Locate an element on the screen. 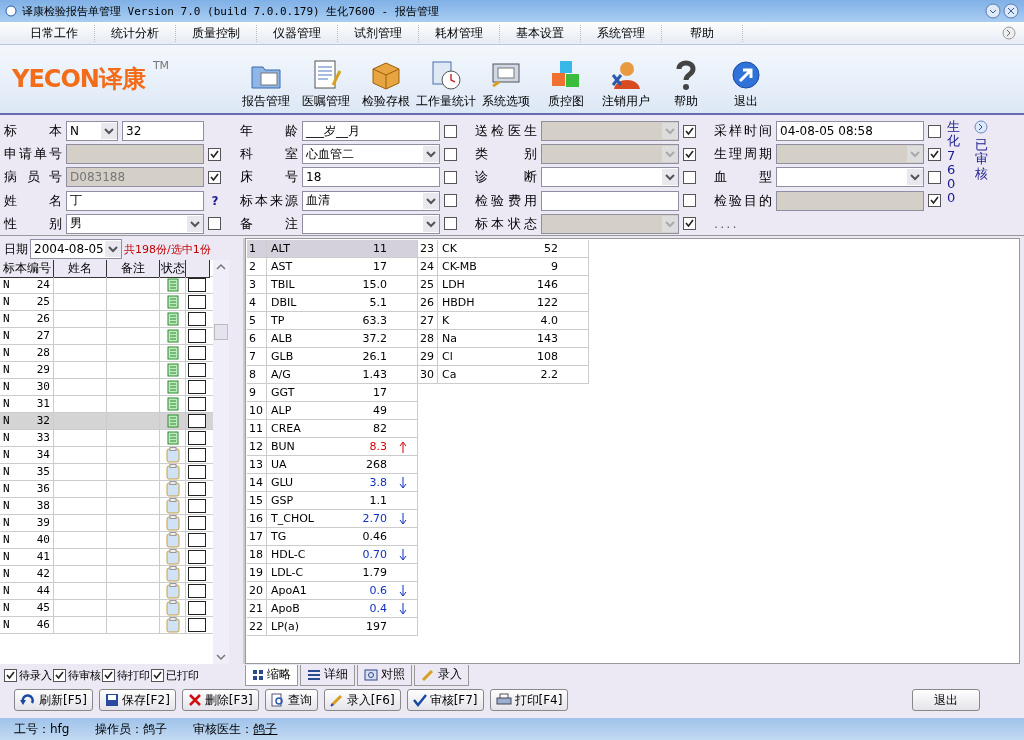 The height and width of the screenshot is (740, 1024). specimen-row: N 28 is located at coordinates (106, 353).